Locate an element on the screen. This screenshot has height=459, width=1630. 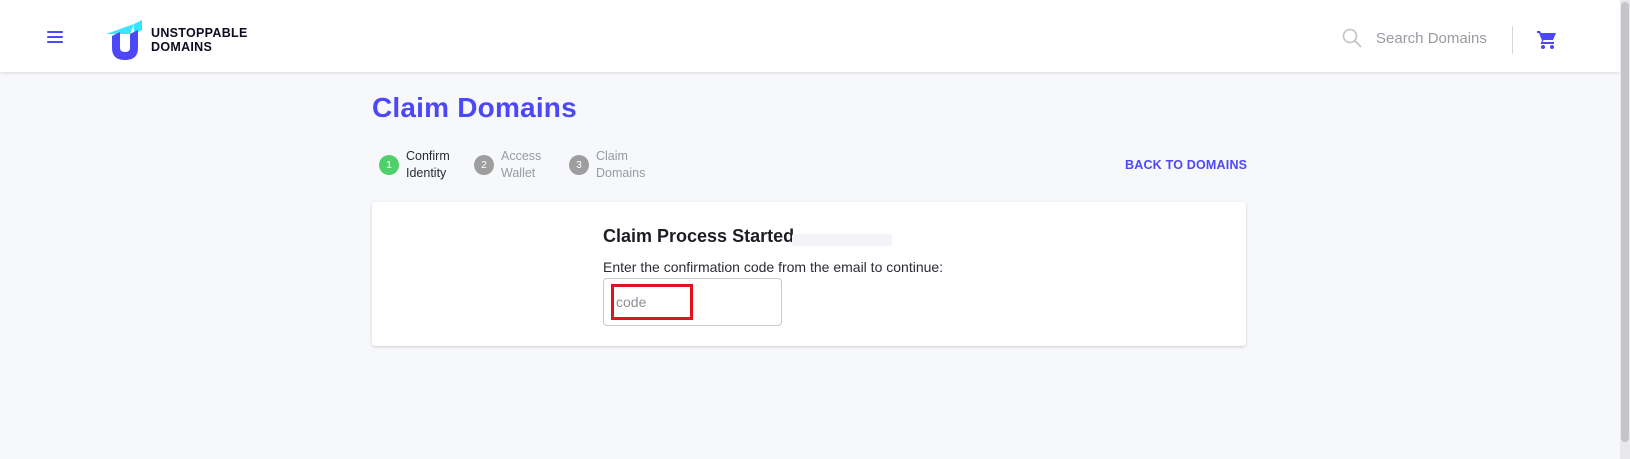
step-number-badge: 3 is located at coordinates (579, 165).